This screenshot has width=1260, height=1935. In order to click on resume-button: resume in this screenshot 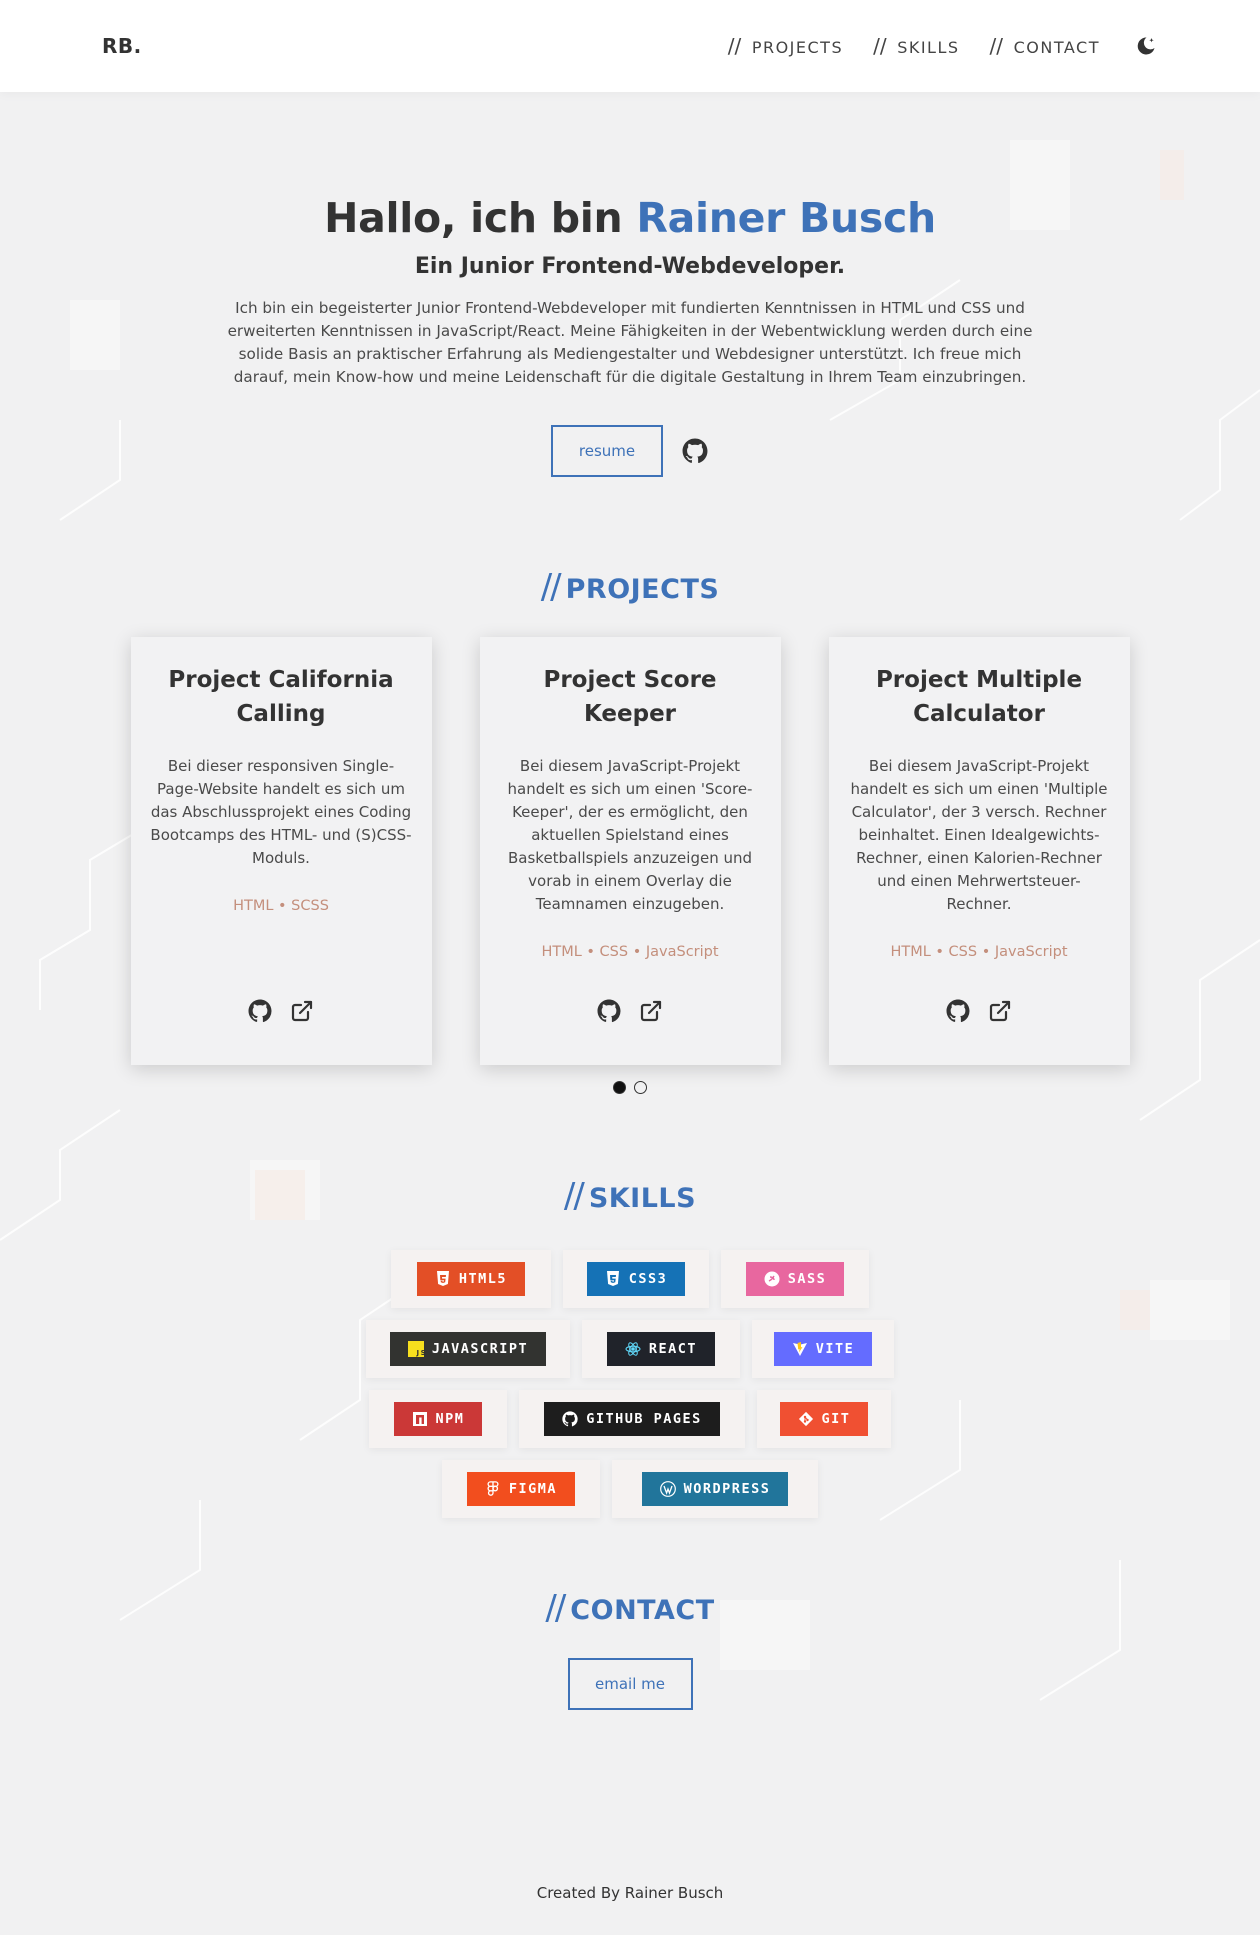, I will do `click(607, 451)`.